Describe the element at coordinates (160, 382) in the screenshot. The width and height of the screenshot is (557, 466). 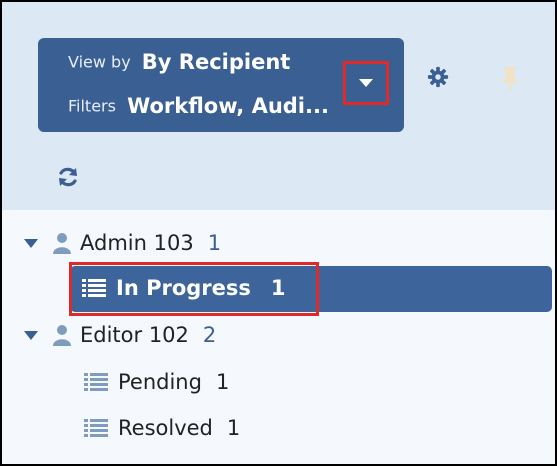
I see `item-label: Pending` at that location.